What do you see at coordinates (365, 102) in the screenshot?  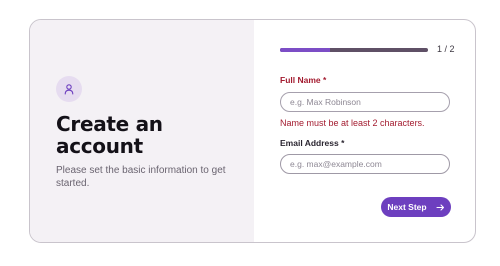 I see `full-name-field` at bounding box center [365, 102].